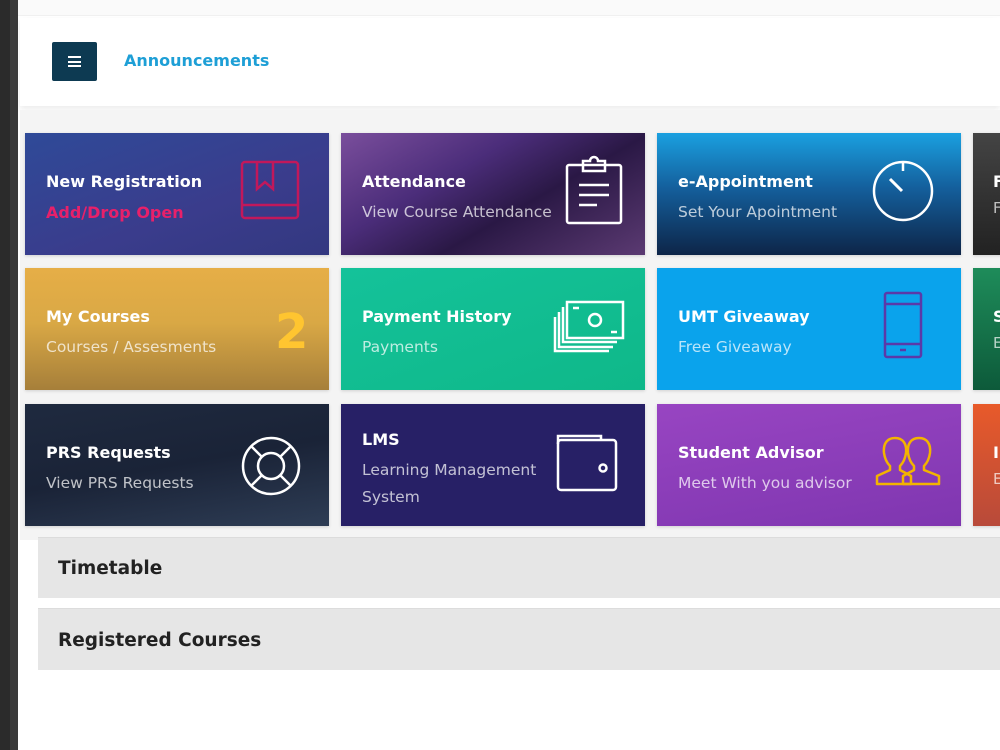  I want to click on top-bar, so click(509, 8).